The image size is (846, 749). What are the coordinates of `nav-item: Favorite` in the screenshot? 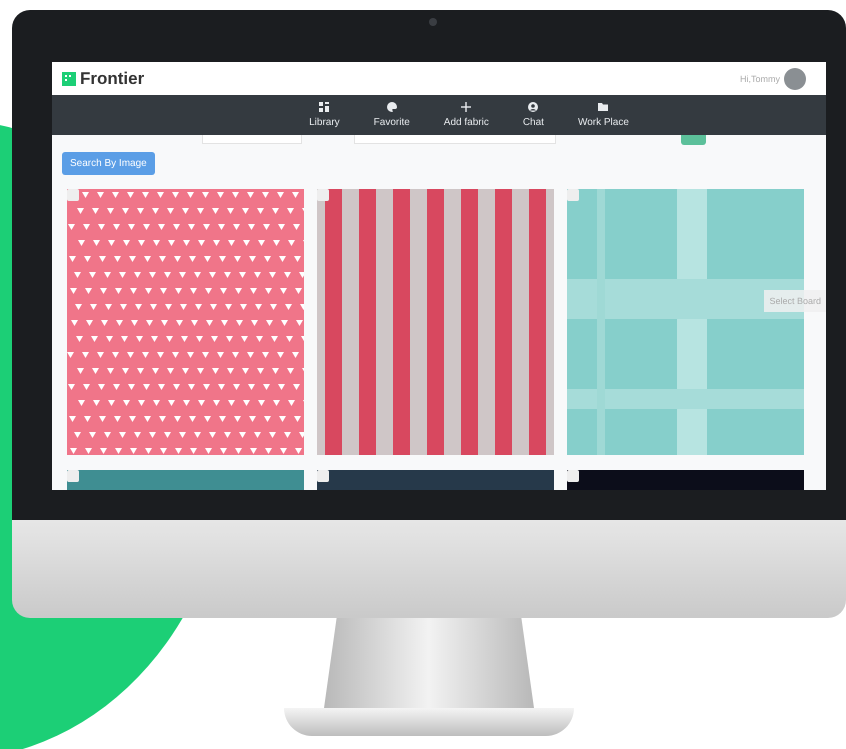 It's located at (392, 115).